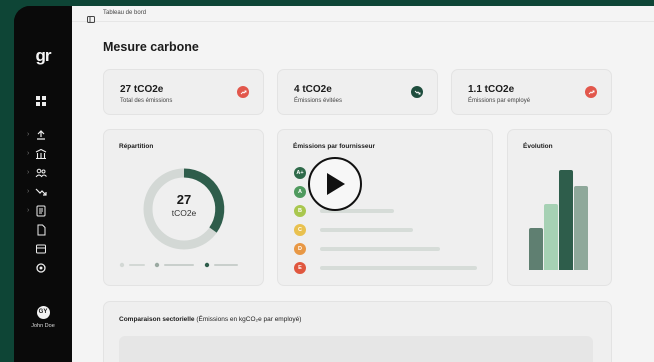 The image size is (654, 362). I want to click on evolution-chart, so click(562, 220).